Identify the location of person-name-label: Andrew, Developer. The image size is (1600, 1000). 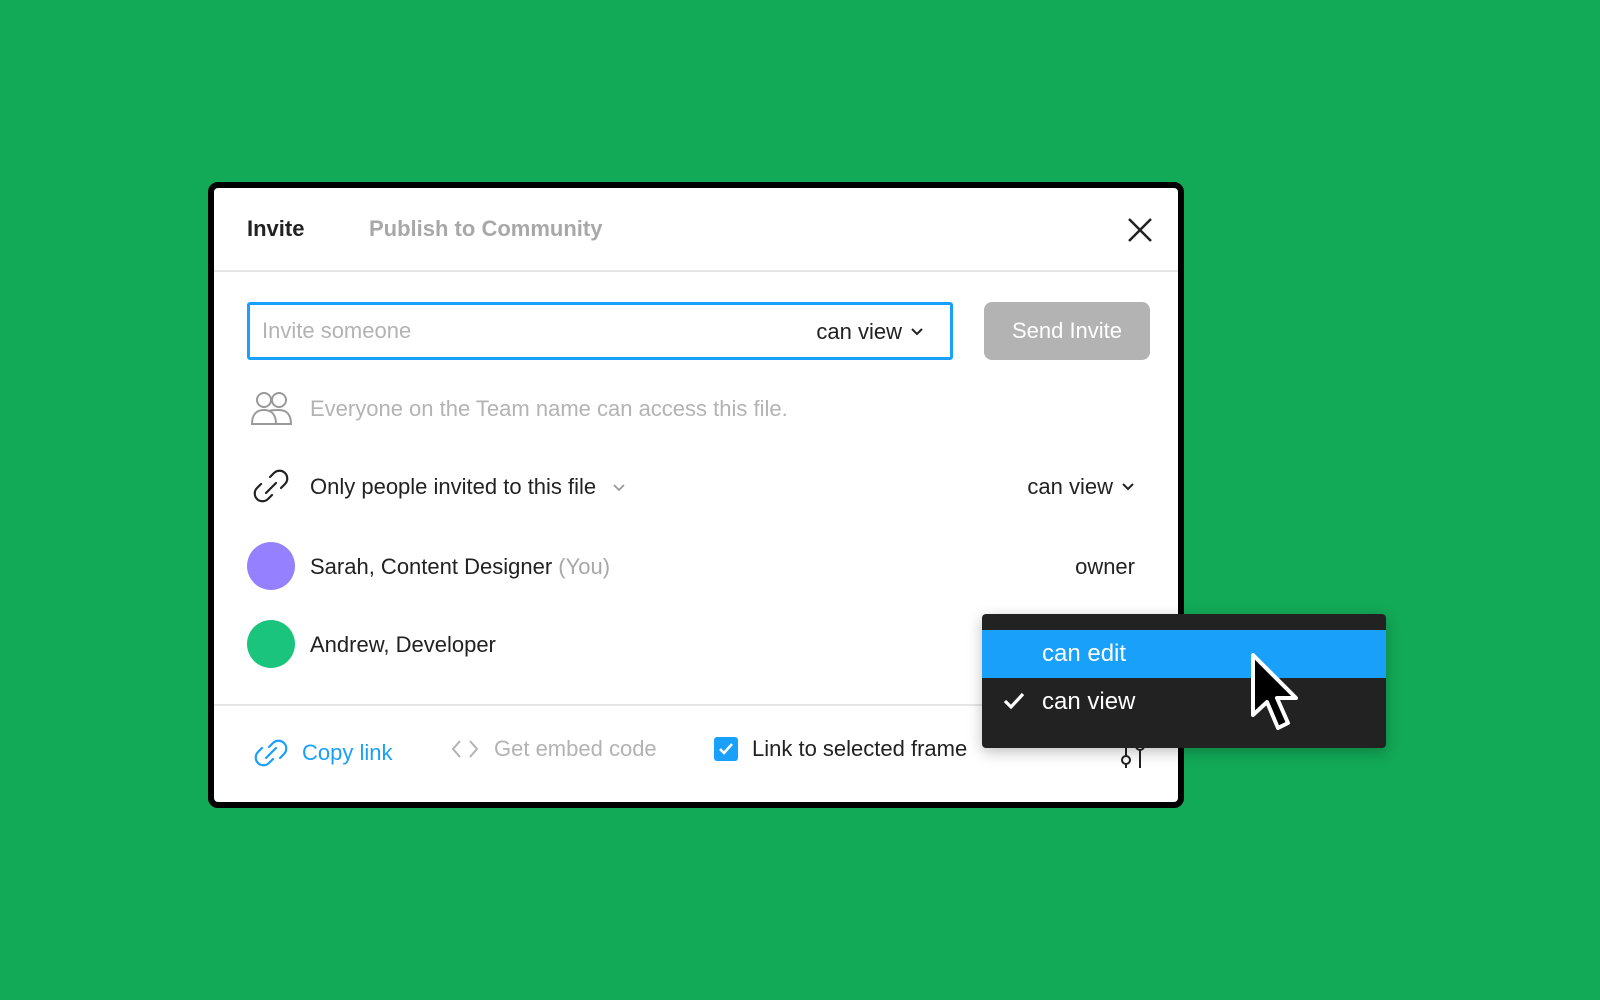
(403, 644).